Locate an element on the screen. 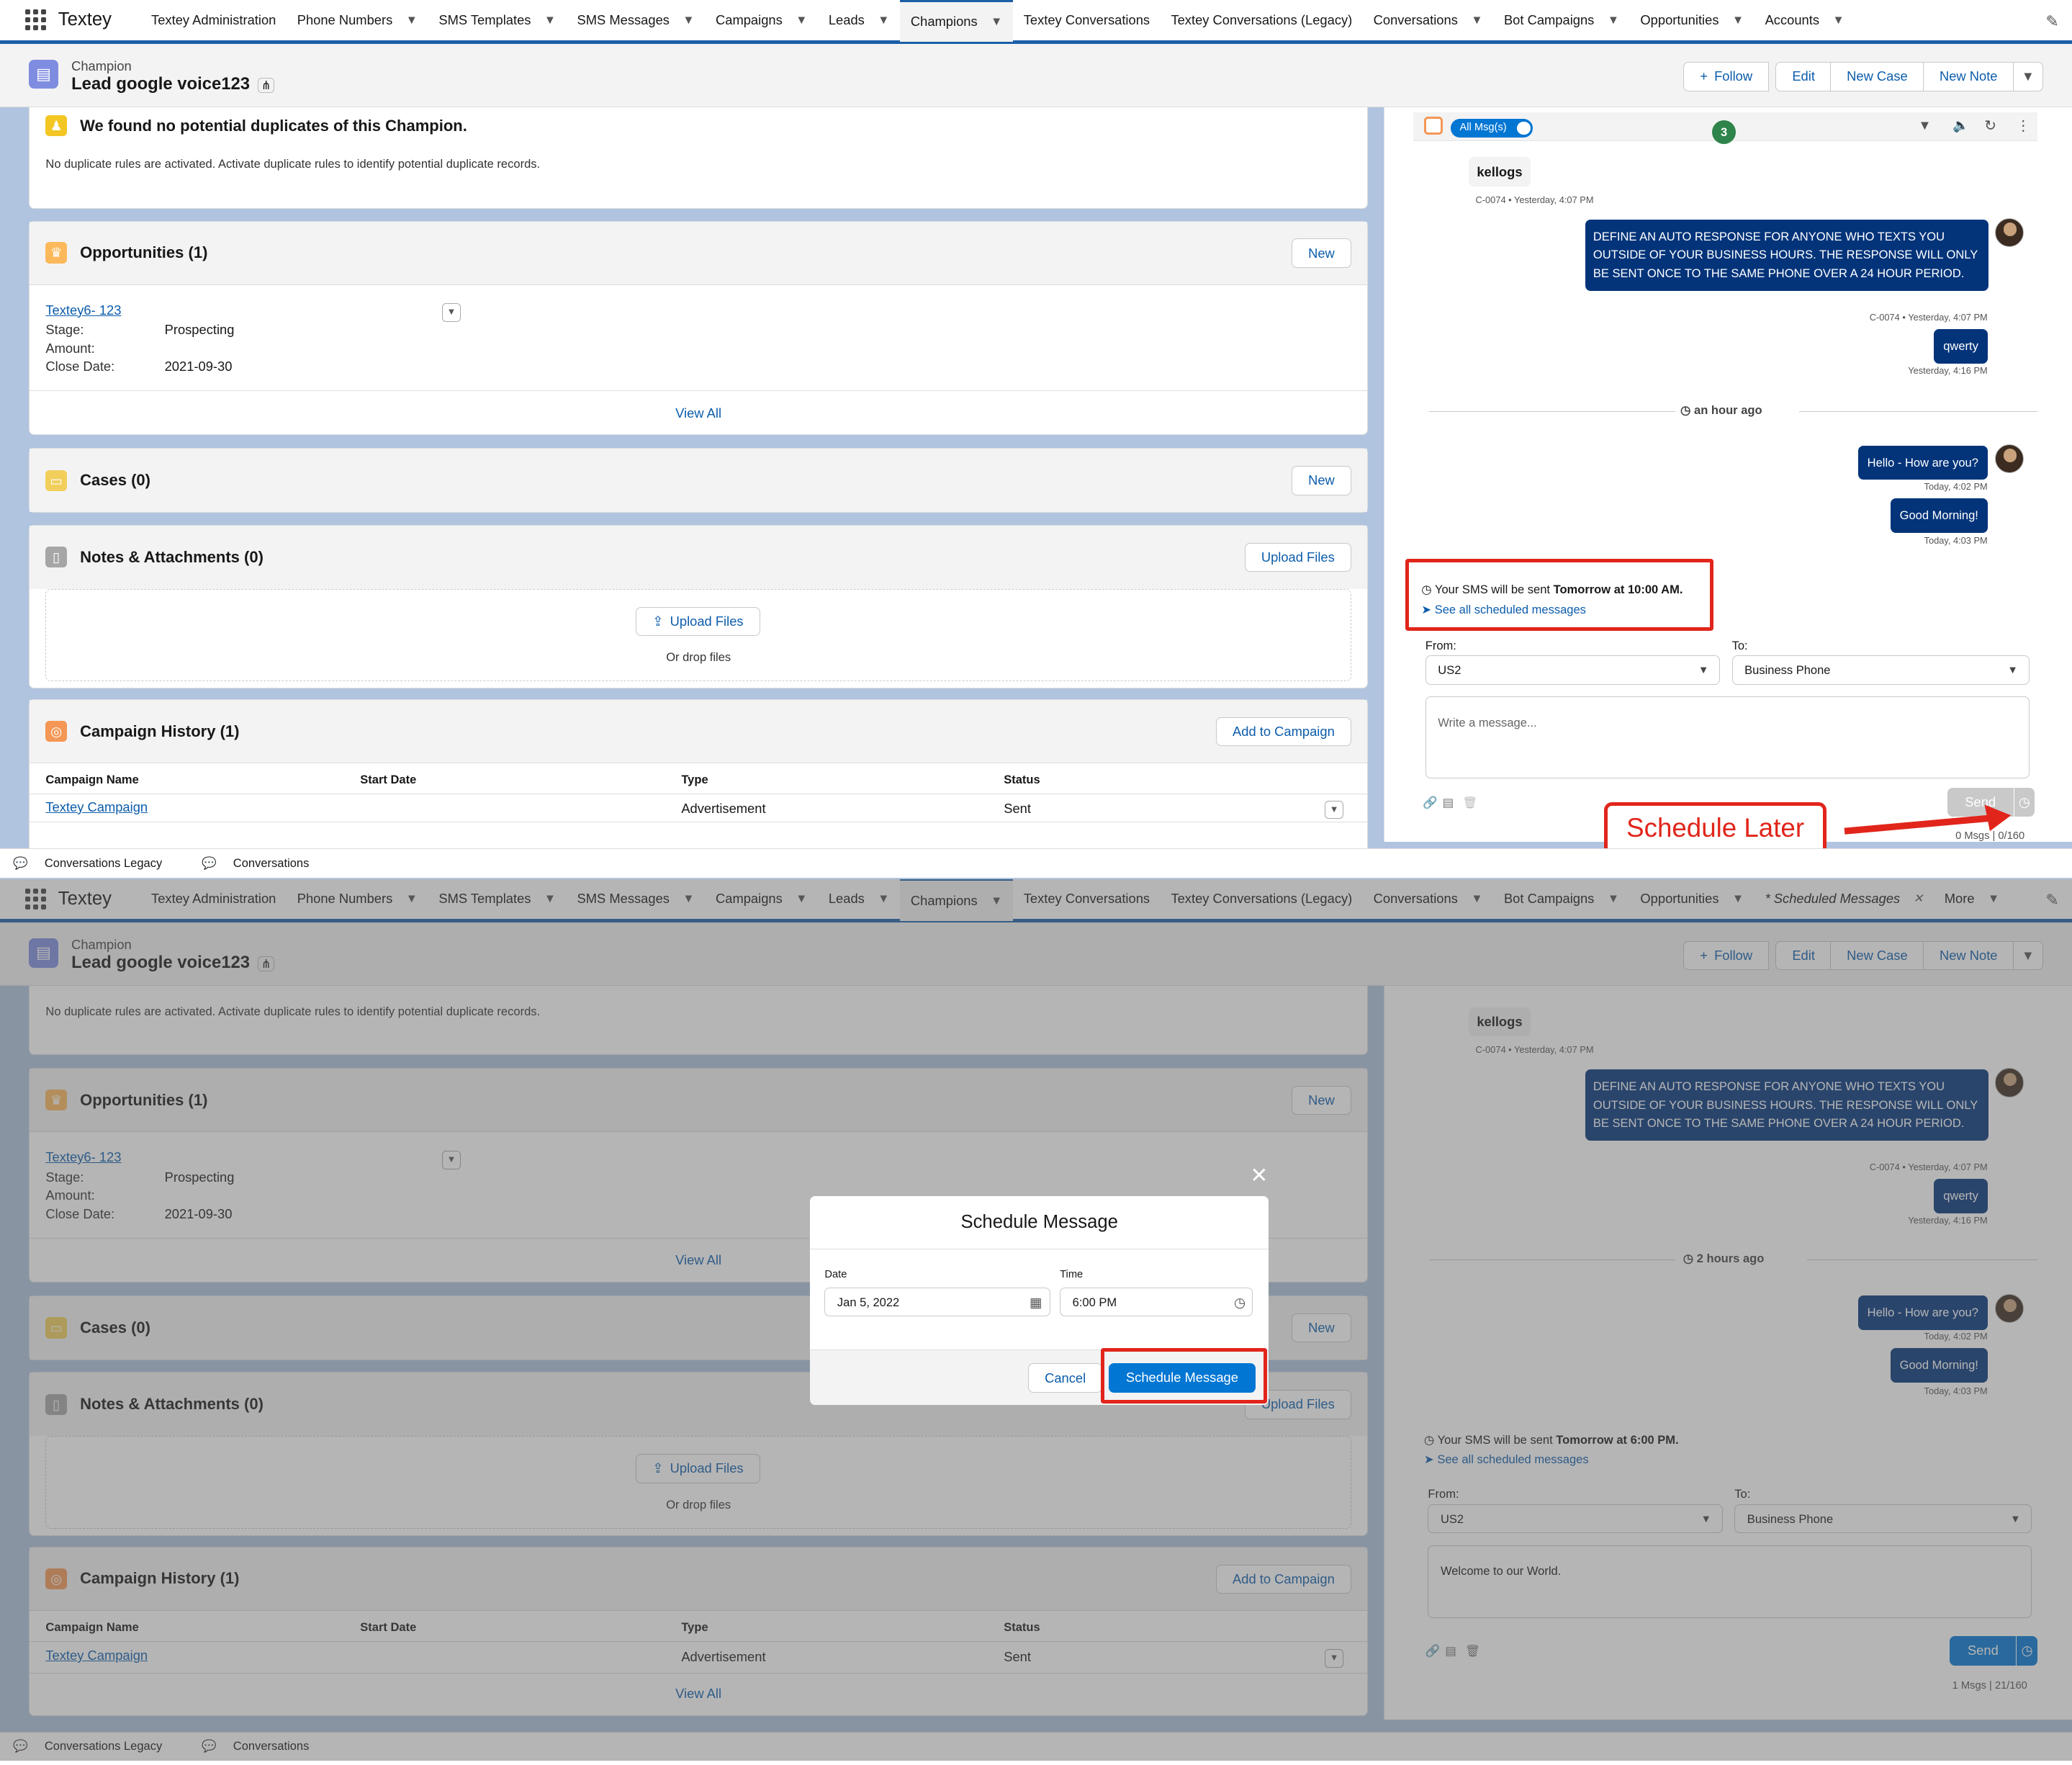  tab-textey-administration: Textey Administration is located at coordinates (213, 21).